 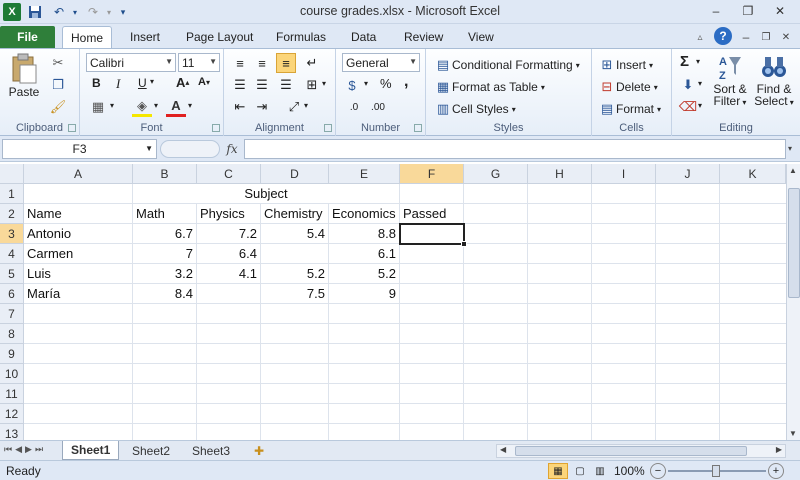 What do you see at coordinates (232, 149) in the screenshot?
I see `insert-function-button: fx` at bounding box center [232, 149].